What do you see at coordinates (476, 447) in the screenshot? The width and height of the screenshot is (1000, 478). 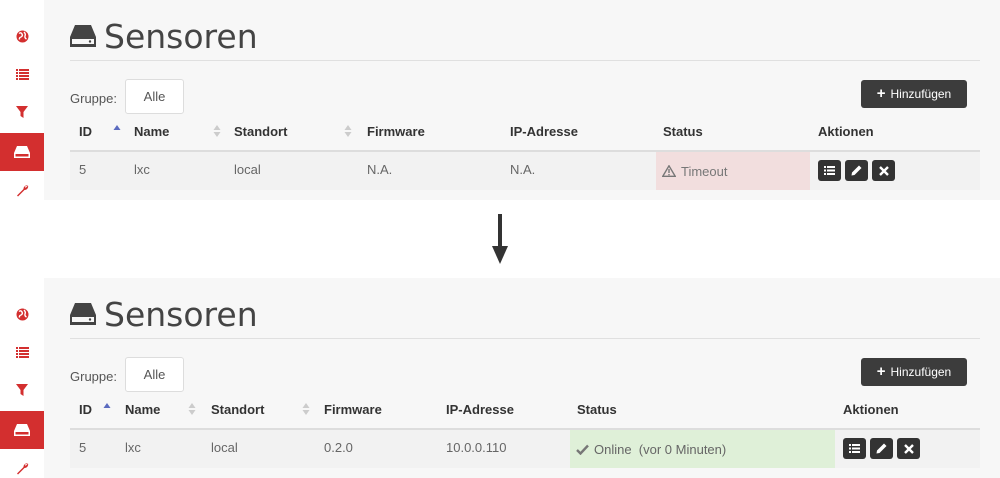 I see `cell-ip: 10.0.0.110` at bounding box center [476, 447].